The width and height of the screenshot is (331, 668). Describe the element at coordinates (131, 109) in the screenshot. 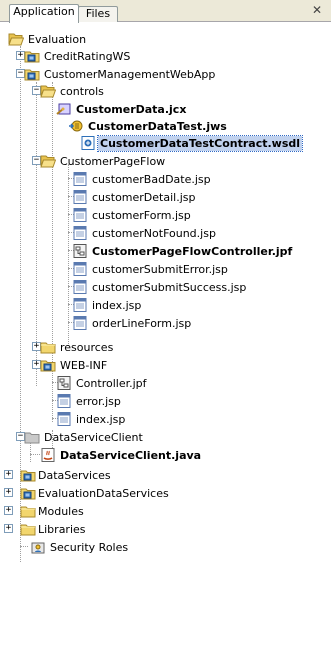

I see `node-label: CustomerData.jcx` at that location.